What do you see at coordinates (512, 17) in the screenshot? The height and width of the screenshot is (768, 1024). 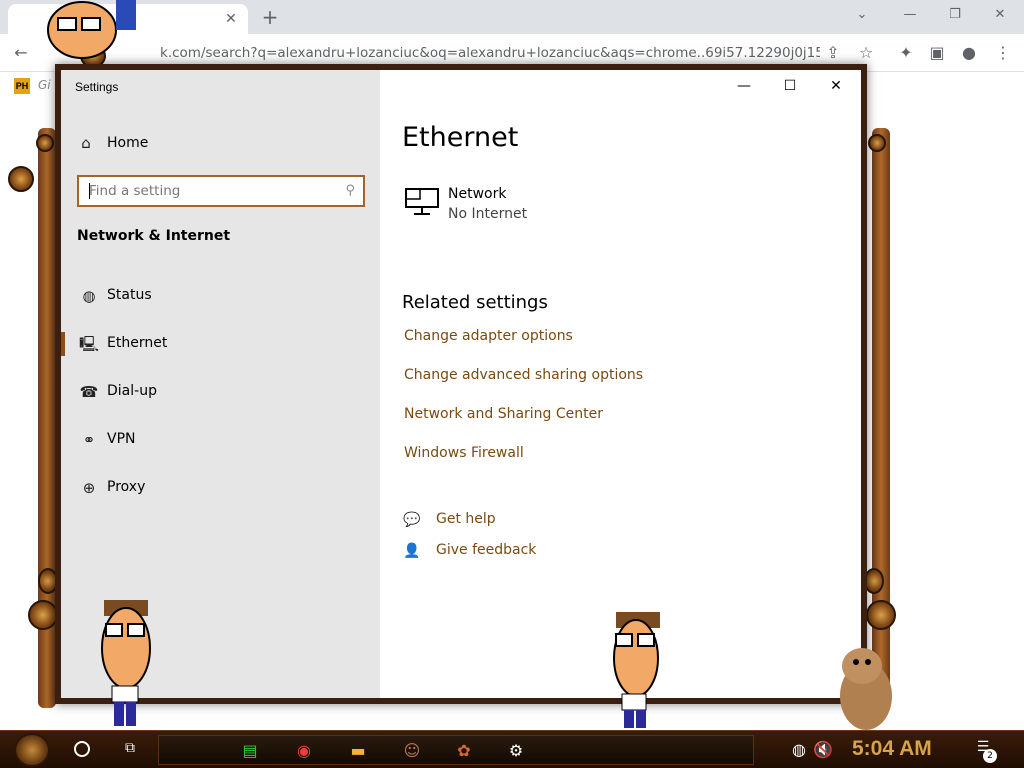 I see `browser-tab-strip: ✕ + ⌄ — ❐ ✕` at bounding box center [512, 17].